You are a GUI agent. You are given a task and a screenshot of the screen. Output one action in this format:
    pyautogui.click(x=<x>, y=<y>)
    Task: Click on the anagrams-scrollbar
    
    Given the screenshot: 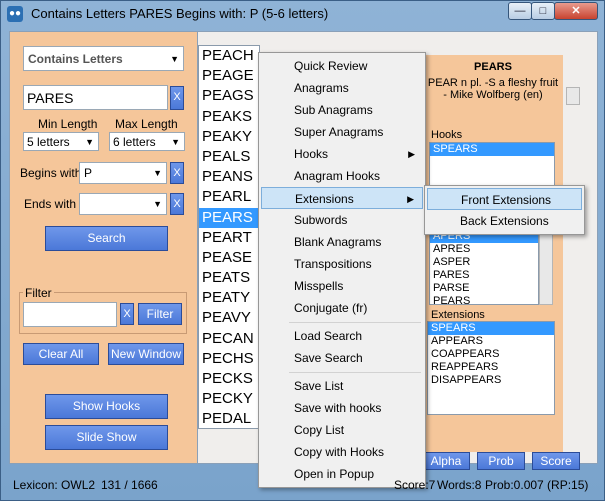 What is the action you would take?
    pyautogui.click(x=546, y=267)
    